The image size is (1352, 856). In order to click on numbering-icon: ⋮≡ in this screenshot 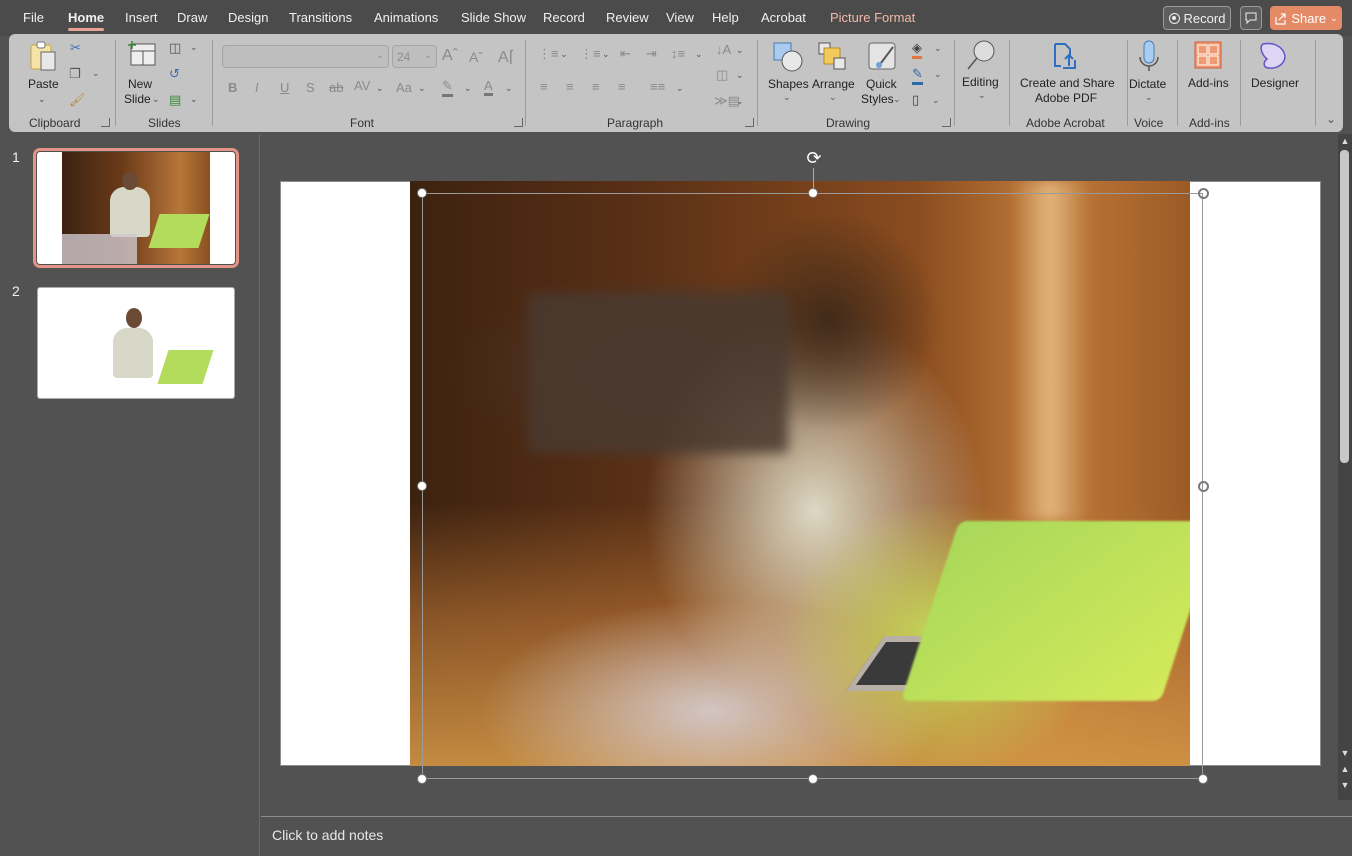, I will do `click(590, 54)`.